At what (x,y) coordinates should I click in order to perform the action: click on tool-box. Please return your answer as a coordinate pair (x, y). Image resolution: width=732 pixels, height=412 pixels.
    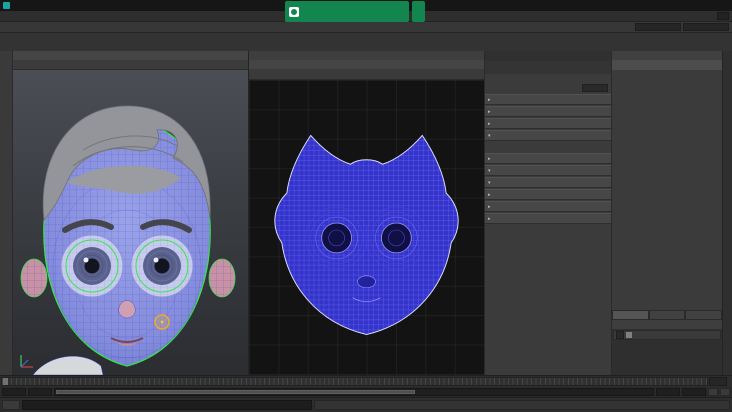
    Looking at the image, I should click on (6, 213).